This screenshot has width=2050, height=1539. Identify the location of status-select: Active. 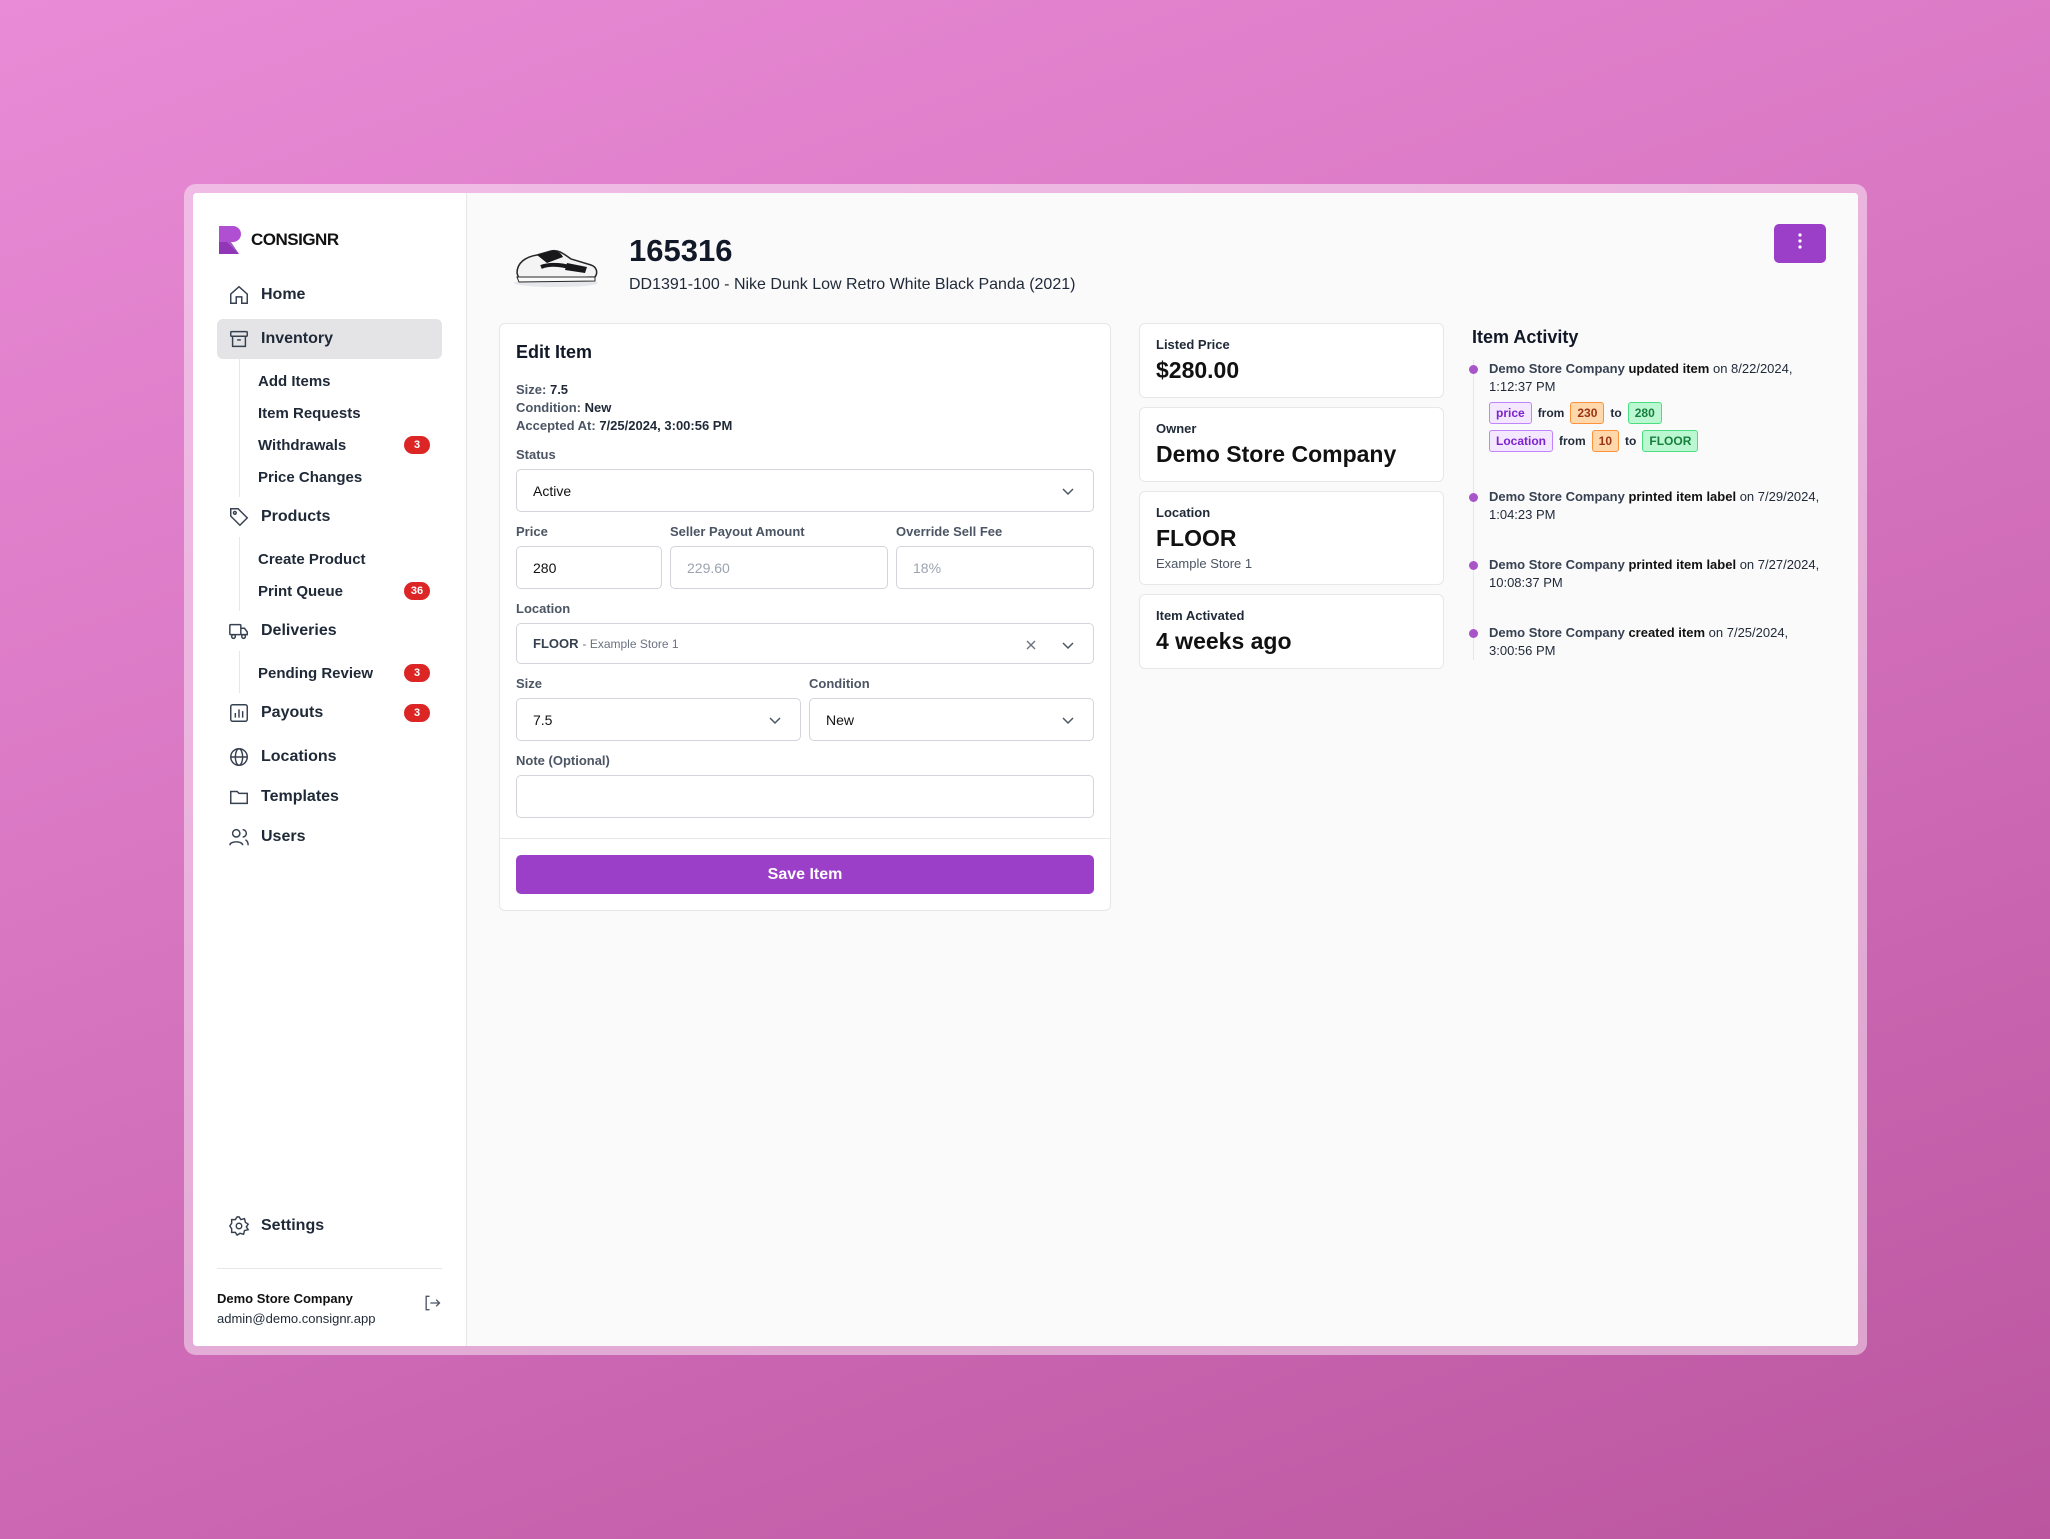
(805, 490).